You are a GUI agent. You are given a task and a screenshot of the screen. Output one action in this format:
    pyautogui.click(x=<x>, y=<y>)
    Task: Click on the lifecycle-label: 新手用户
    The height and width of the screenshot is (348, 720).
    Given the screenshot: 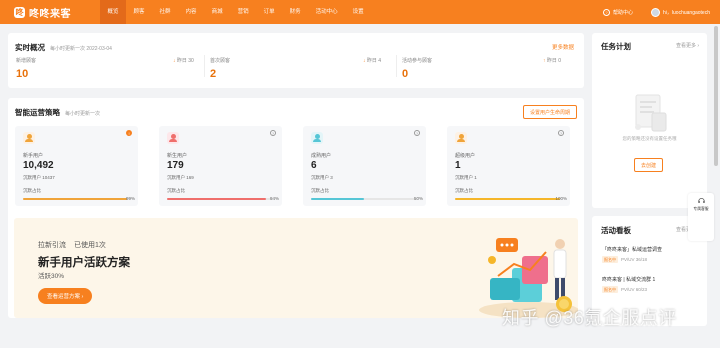 What is the action you would take?
    pyautogui.click(x=33, y=156)
    